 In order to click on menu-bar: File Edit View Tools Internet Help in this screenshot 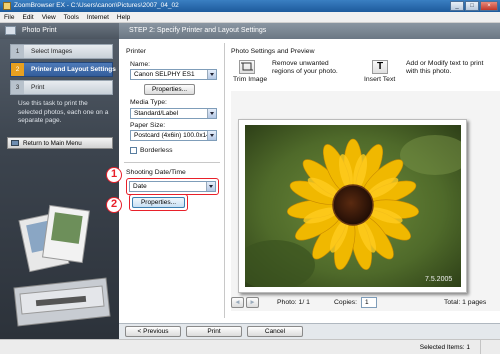, I will do `click(250, 17)`.